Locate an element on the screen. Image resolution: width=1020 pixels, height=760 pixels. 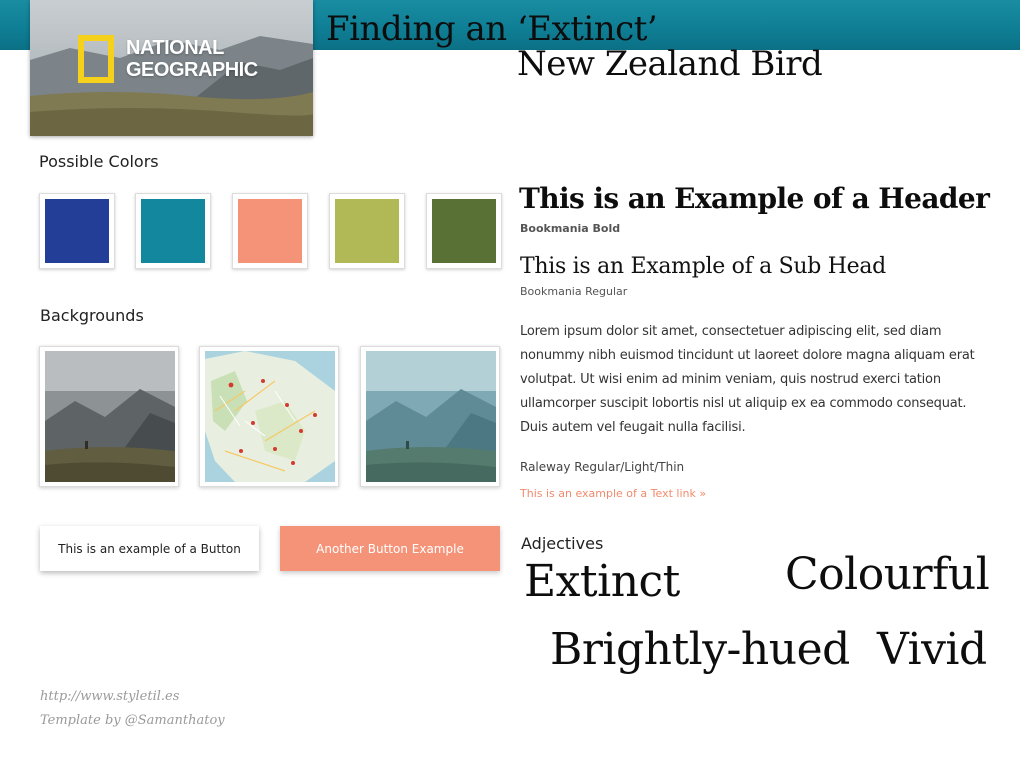
national-geographic-logo-card: NATIONAL GEOGRAPHIC is located at coordinates (171, 68).